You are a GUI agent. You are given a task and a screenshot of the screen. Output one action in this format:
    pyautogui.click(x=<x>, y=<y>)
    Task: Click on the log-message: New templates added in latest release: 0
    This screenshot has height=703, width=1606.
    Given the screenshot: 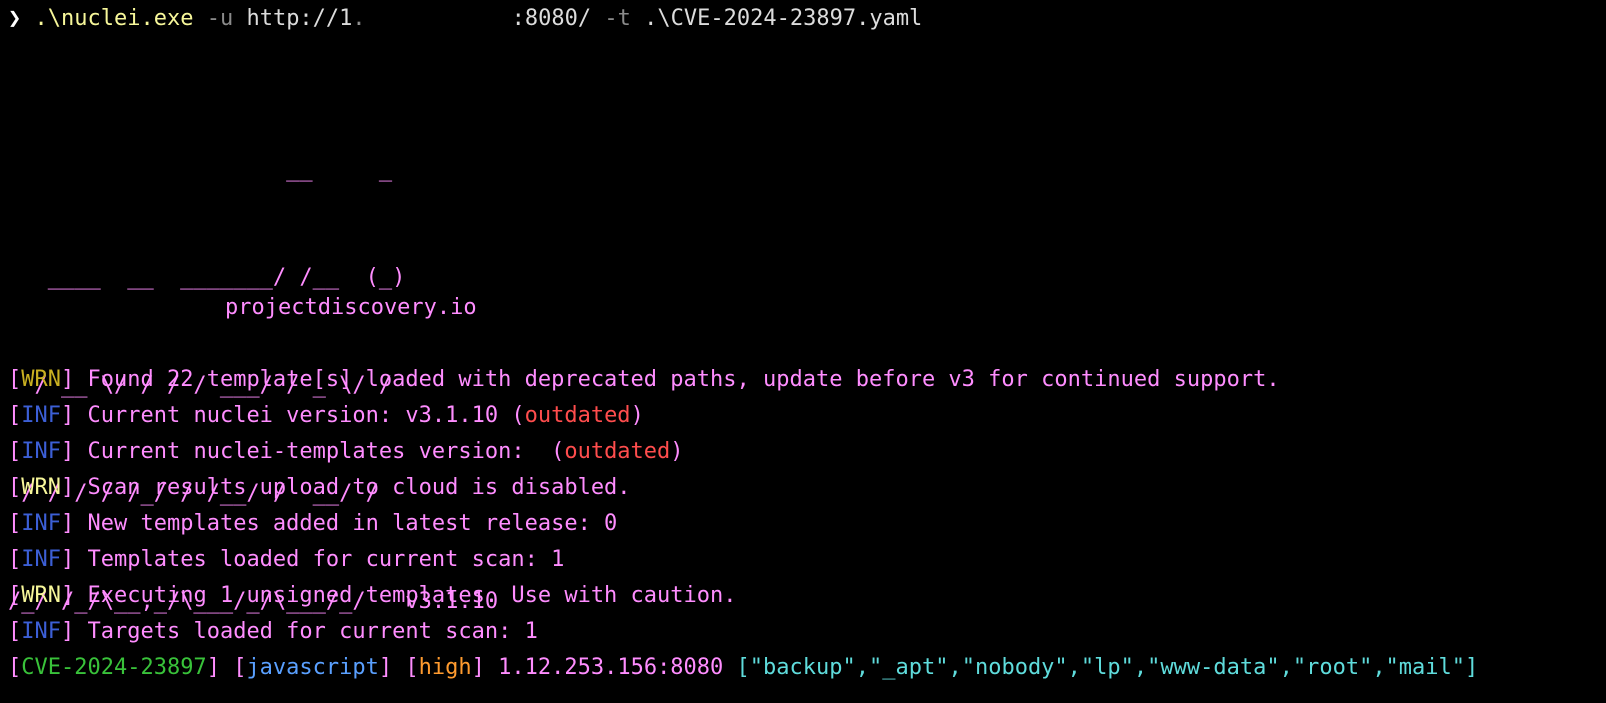 What is the action you would take?
    pyautogui.click(x=352, y=523)
    